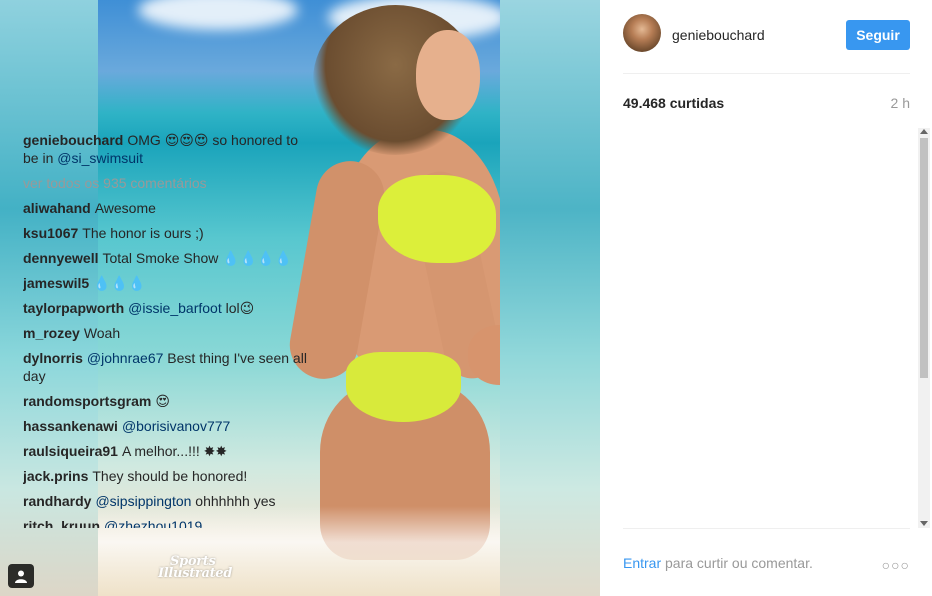 Image resolution: width=932 pixels, height=596 pixels. Describe the element at coordinates (176, 426) in the screenshot. I see `comment-mention: @borisivanov777` at that location.